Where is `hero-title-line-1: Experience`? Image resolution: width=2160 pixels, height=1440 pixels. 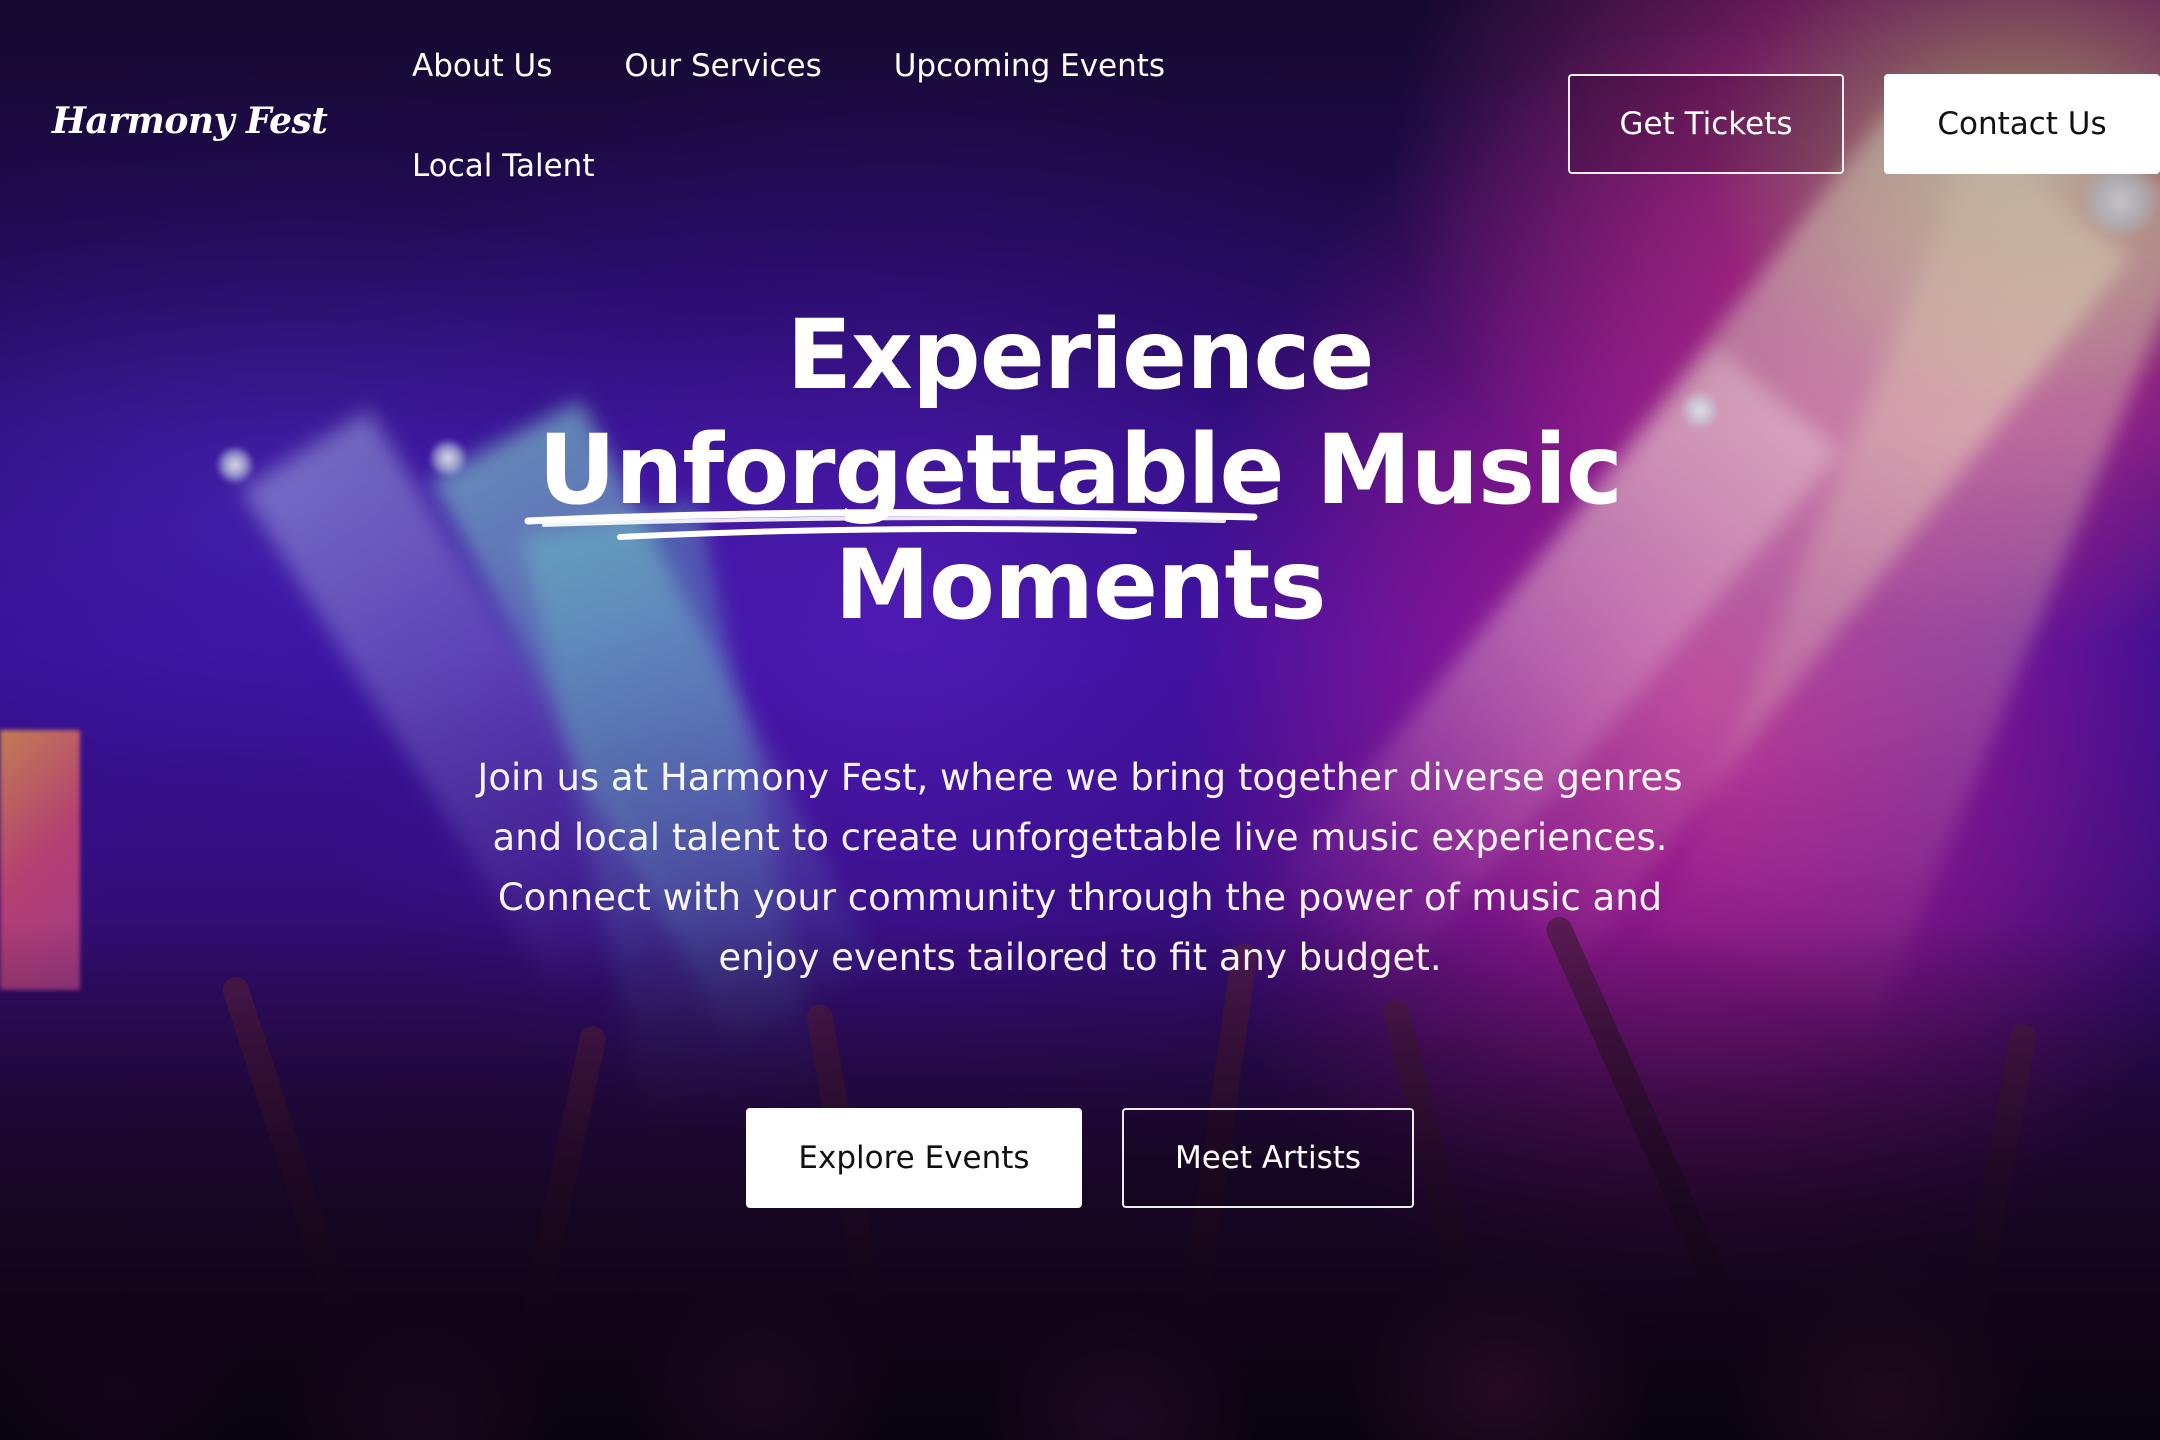 hero-title-line-1: Experience is located at coordinates (1080, 355).